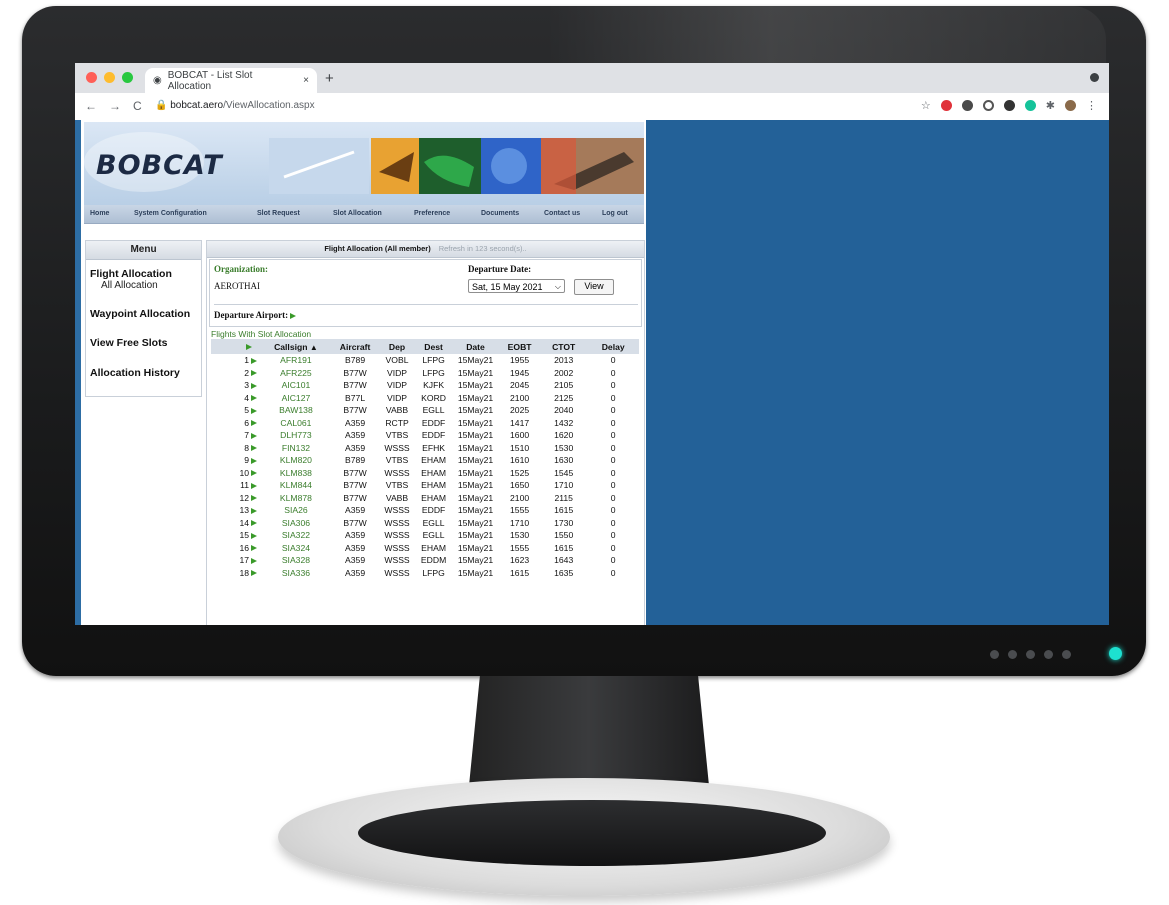 Image resolution: width=1169 pixels, height=905 pixels. Describe the element at coordinates (475, 346) in the screenshot. I see `column-header-date: Date` at that location.